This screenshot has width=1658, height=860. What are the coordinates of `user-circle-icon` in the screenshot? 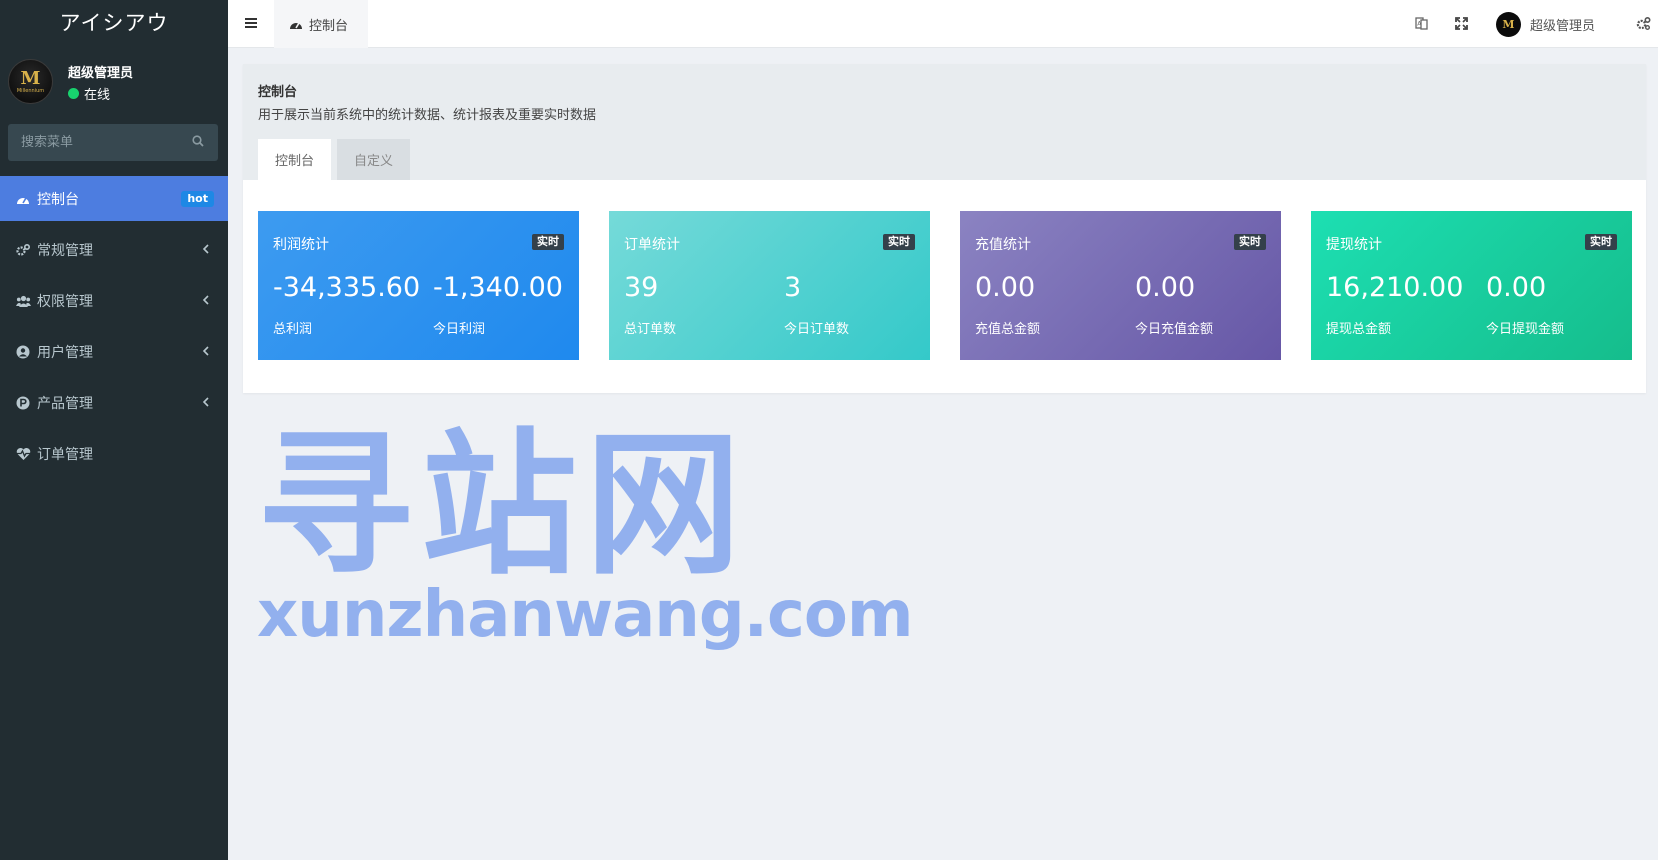 It's located at (23, 352).